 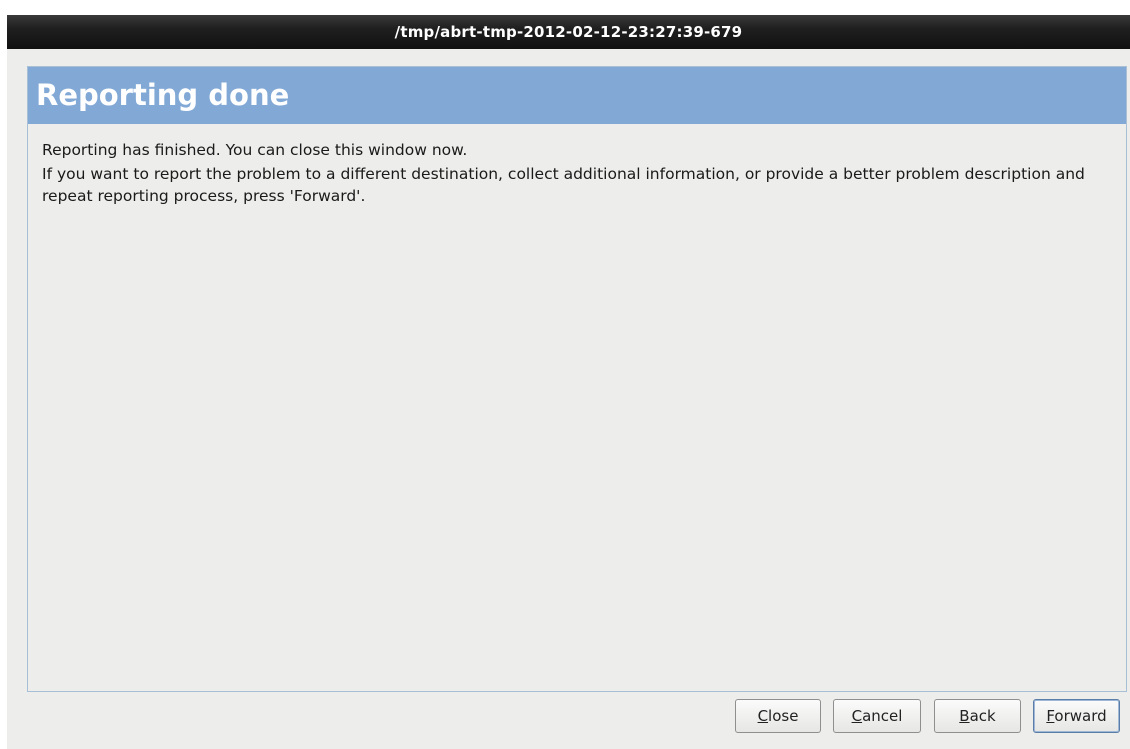 I want to click on back-label: ack, so click(x=982, y=716).